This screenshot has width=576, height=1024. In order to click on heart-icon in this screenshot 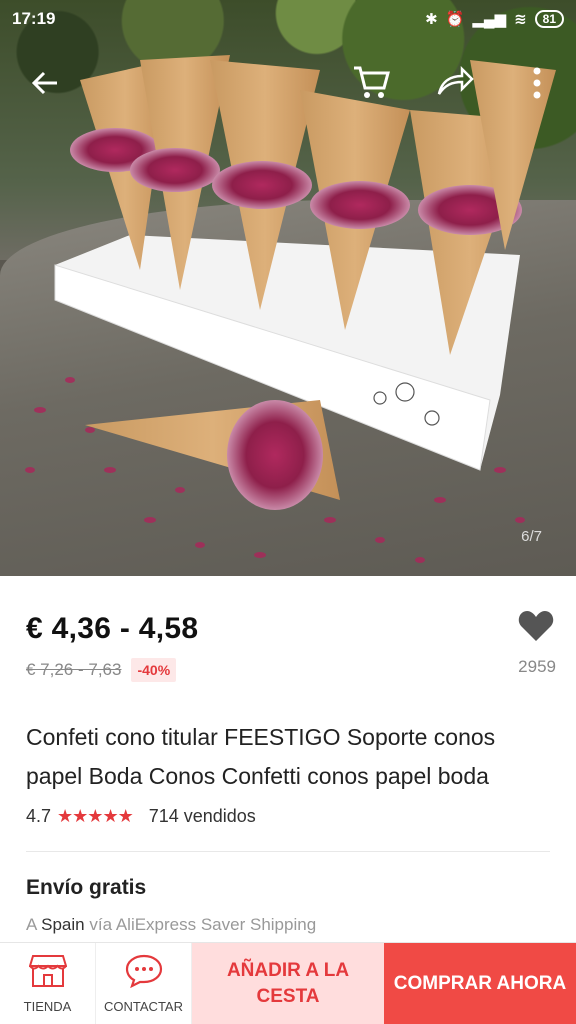, I will do `click(536, 628)`.